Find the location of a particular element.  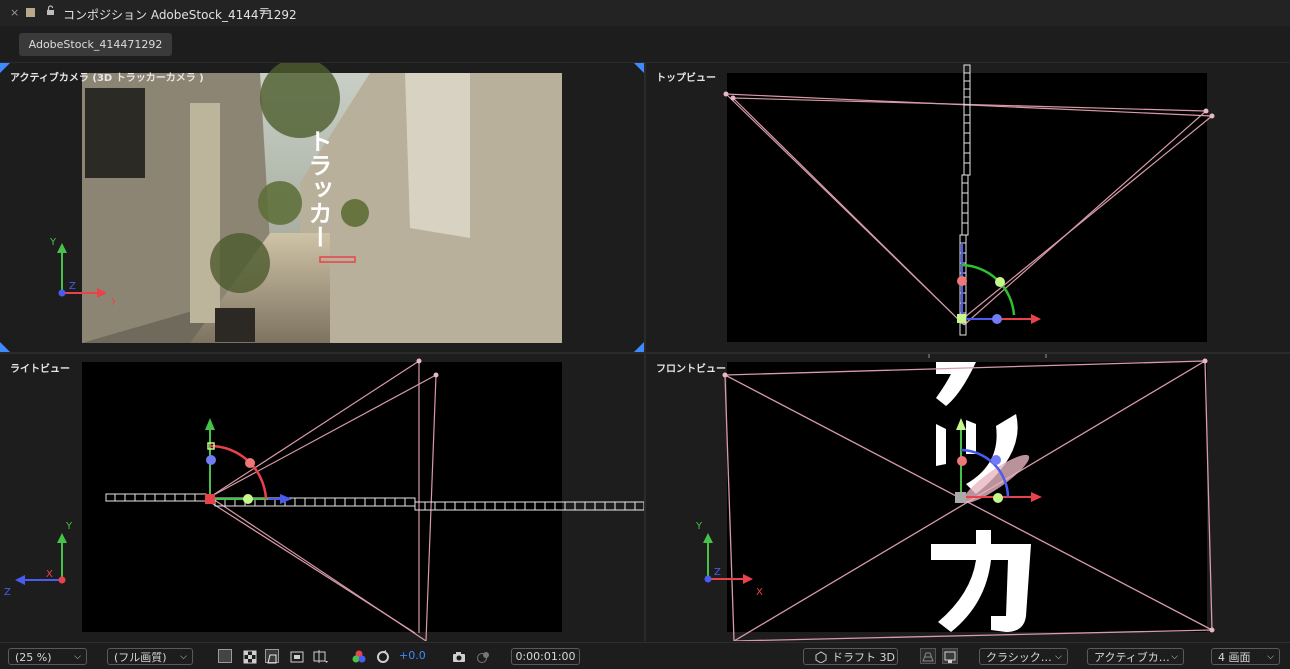

zoom-dropdown: (25 %) ⌵ is located at coordinates (47, 656).